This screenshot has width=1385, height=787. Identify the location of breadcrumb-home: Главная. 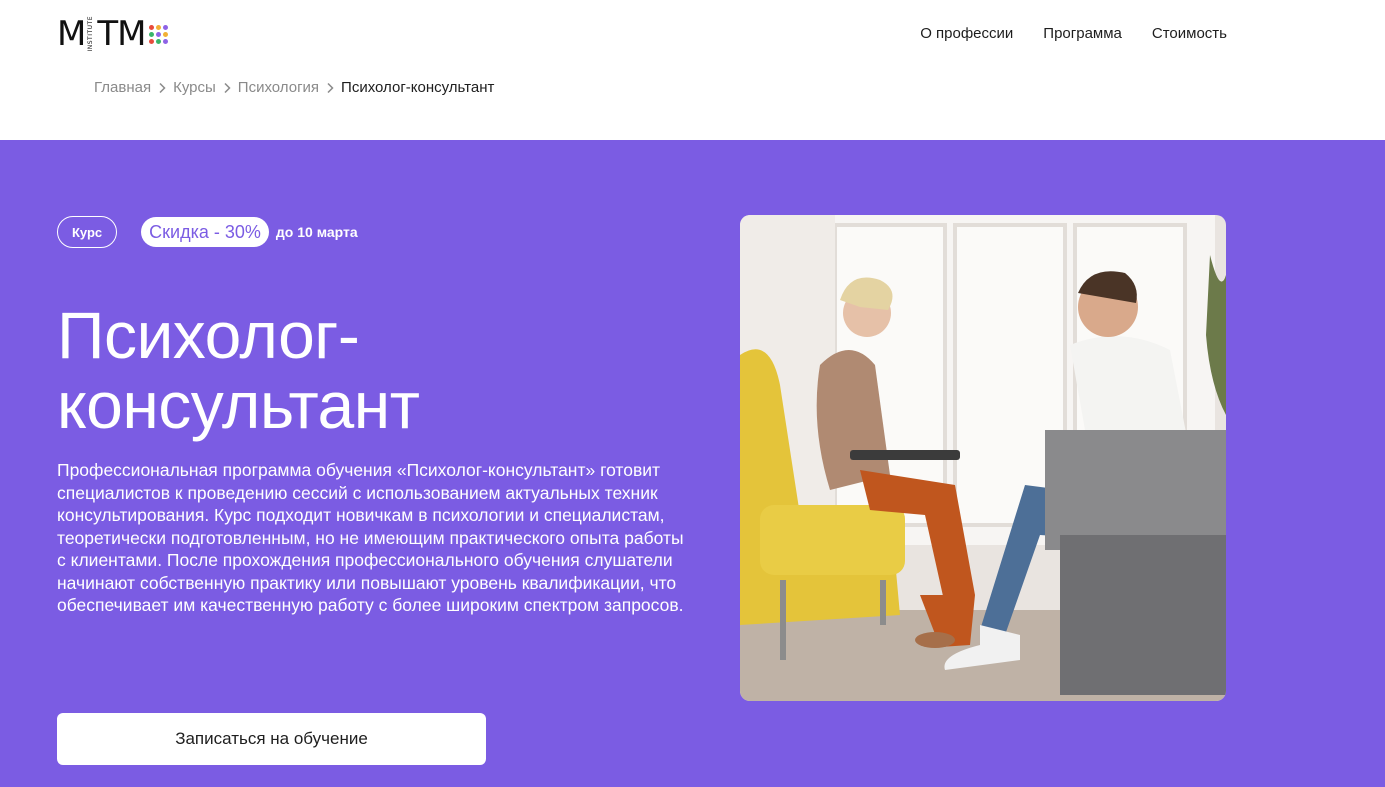
(122, 88).